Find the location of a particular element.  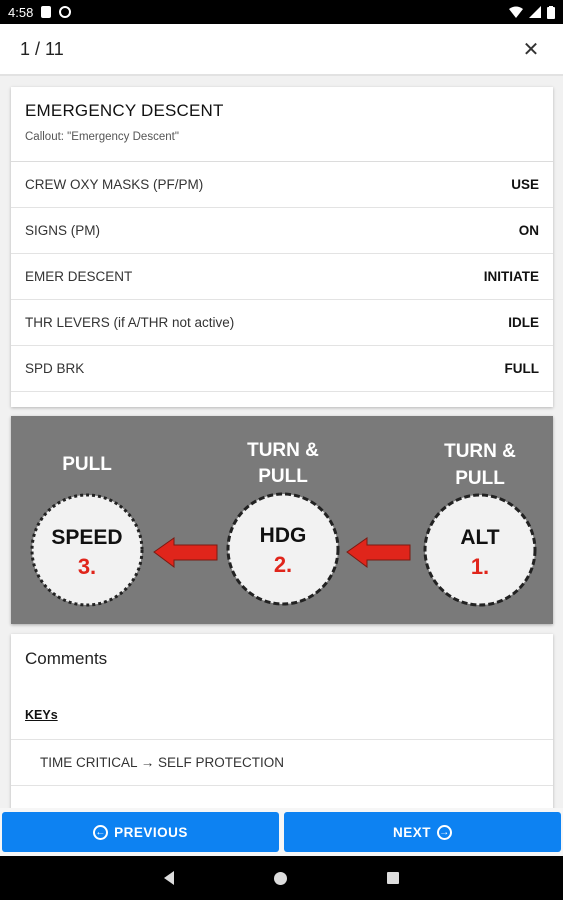

checklist-action: USE is located at coordinates (525, 184).